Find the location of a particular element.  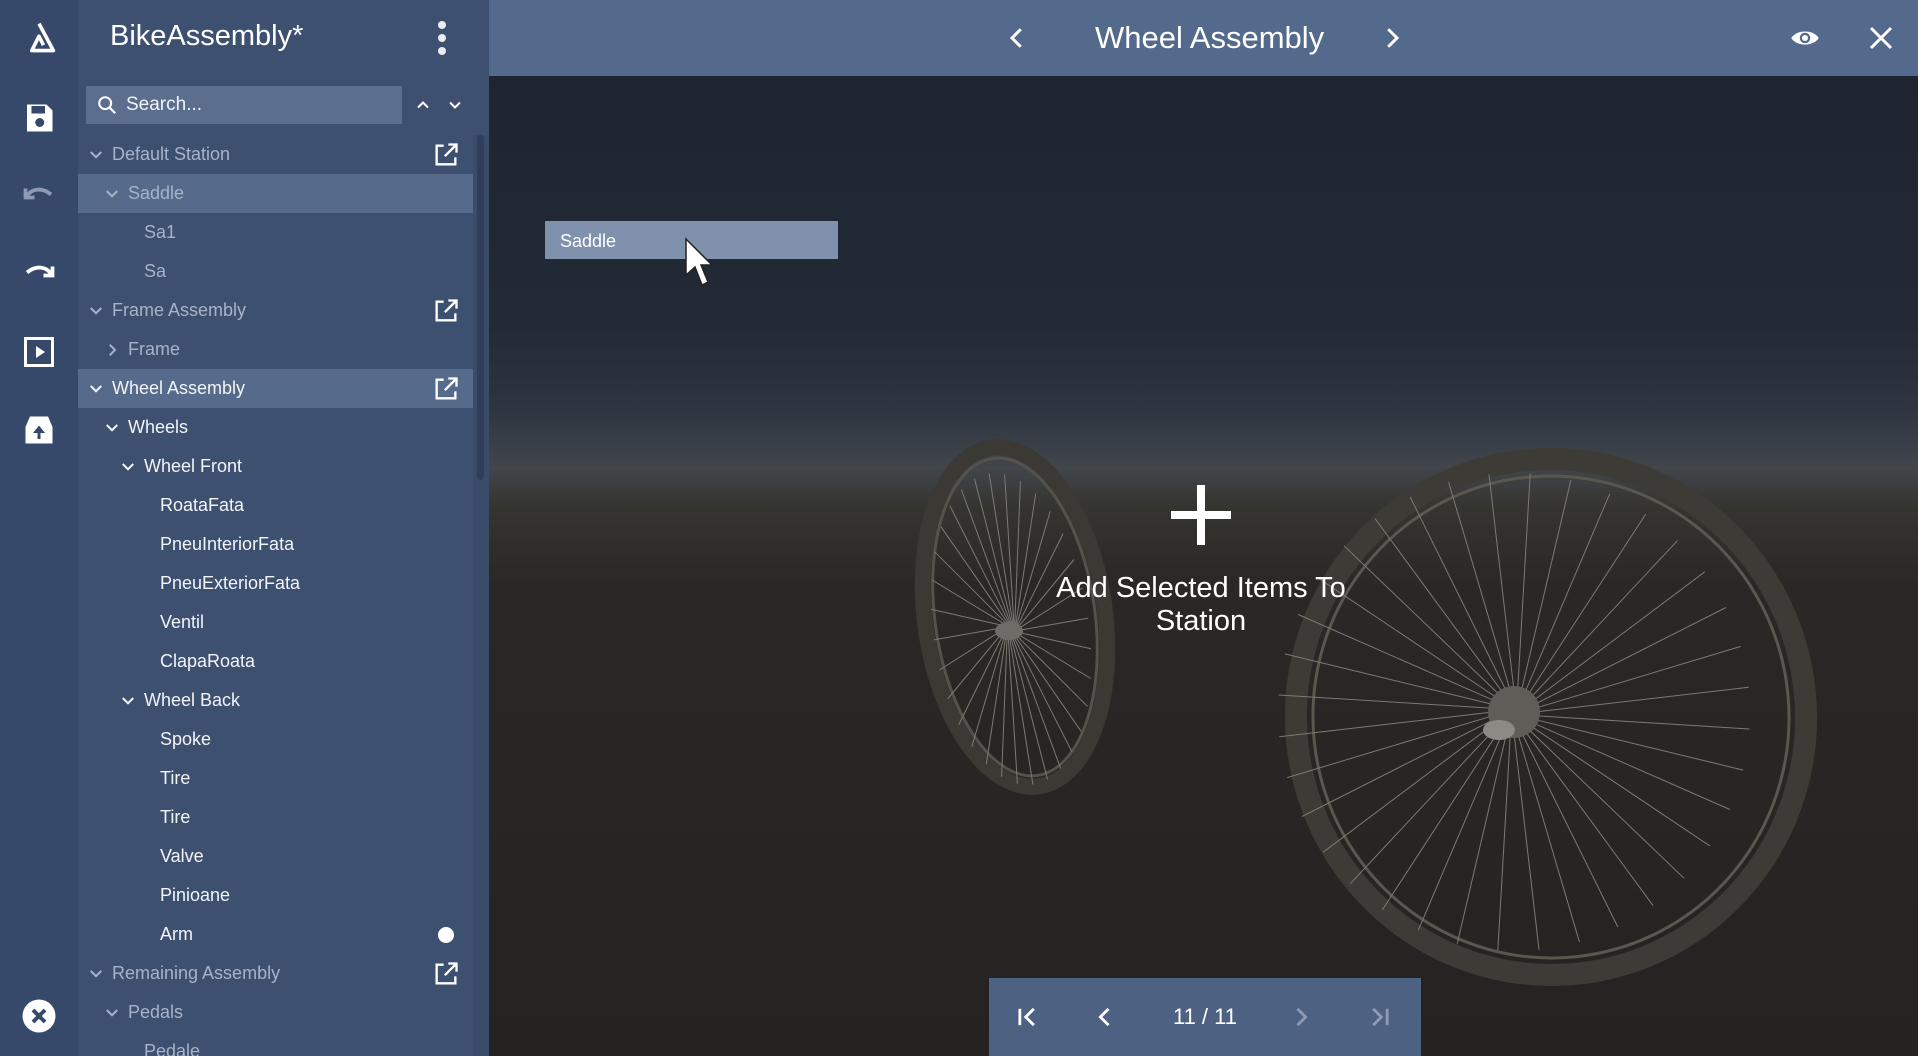

tree-item-label: Frame Assembly is located at coordinates (179, 310).